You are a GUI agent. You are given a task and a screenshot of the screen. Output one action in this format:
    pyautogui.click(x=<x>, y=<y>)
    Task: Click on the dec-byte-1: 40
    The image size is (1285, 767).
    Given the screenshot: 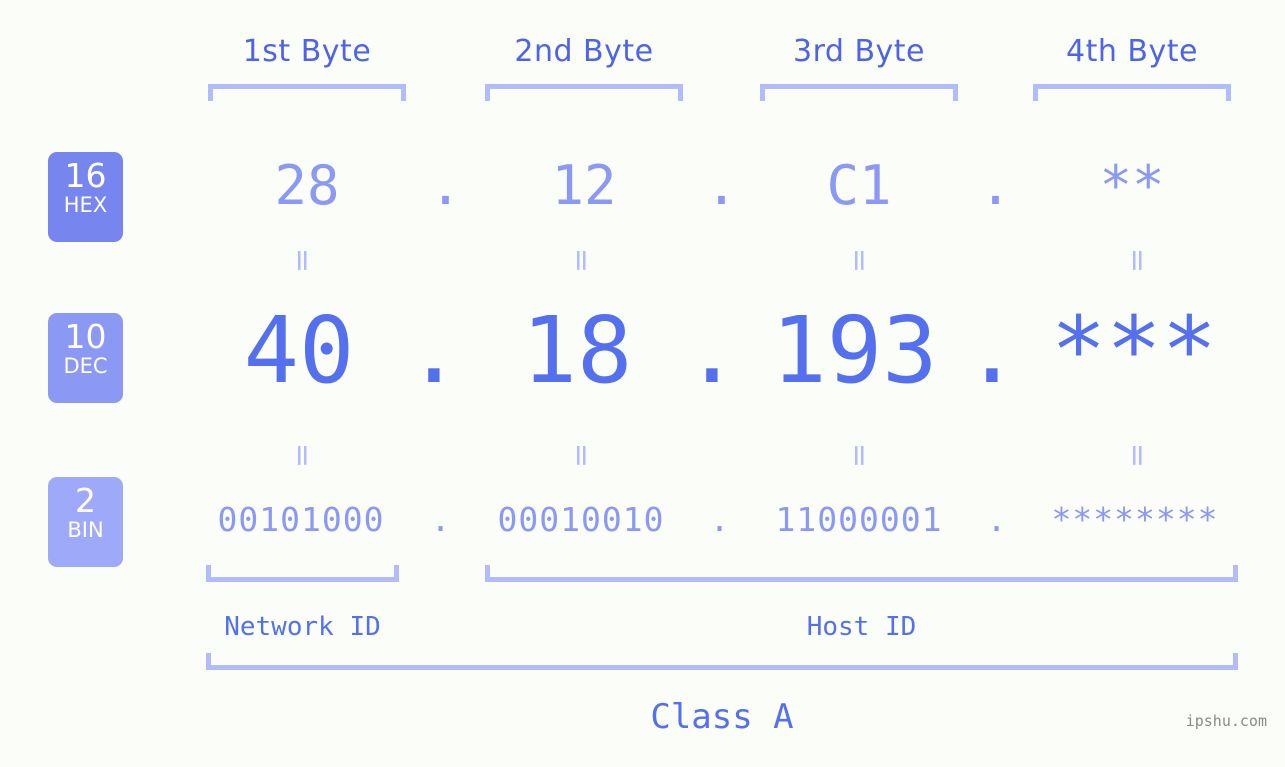 What is the action you would take?
    pyautogui.click(x=299, y=350)
    